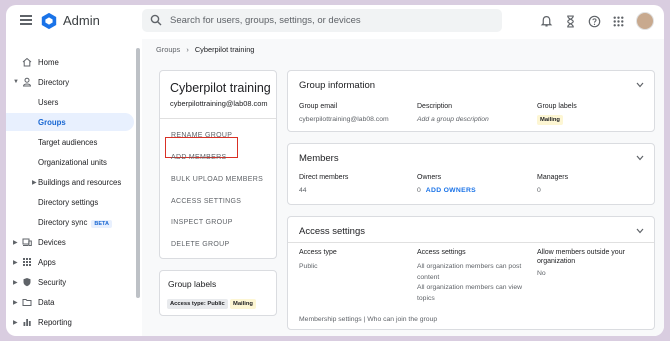 The image size is (670, 341). I want to click on group-email: cyberpilottraining@lab08.com, so click(219, 103).